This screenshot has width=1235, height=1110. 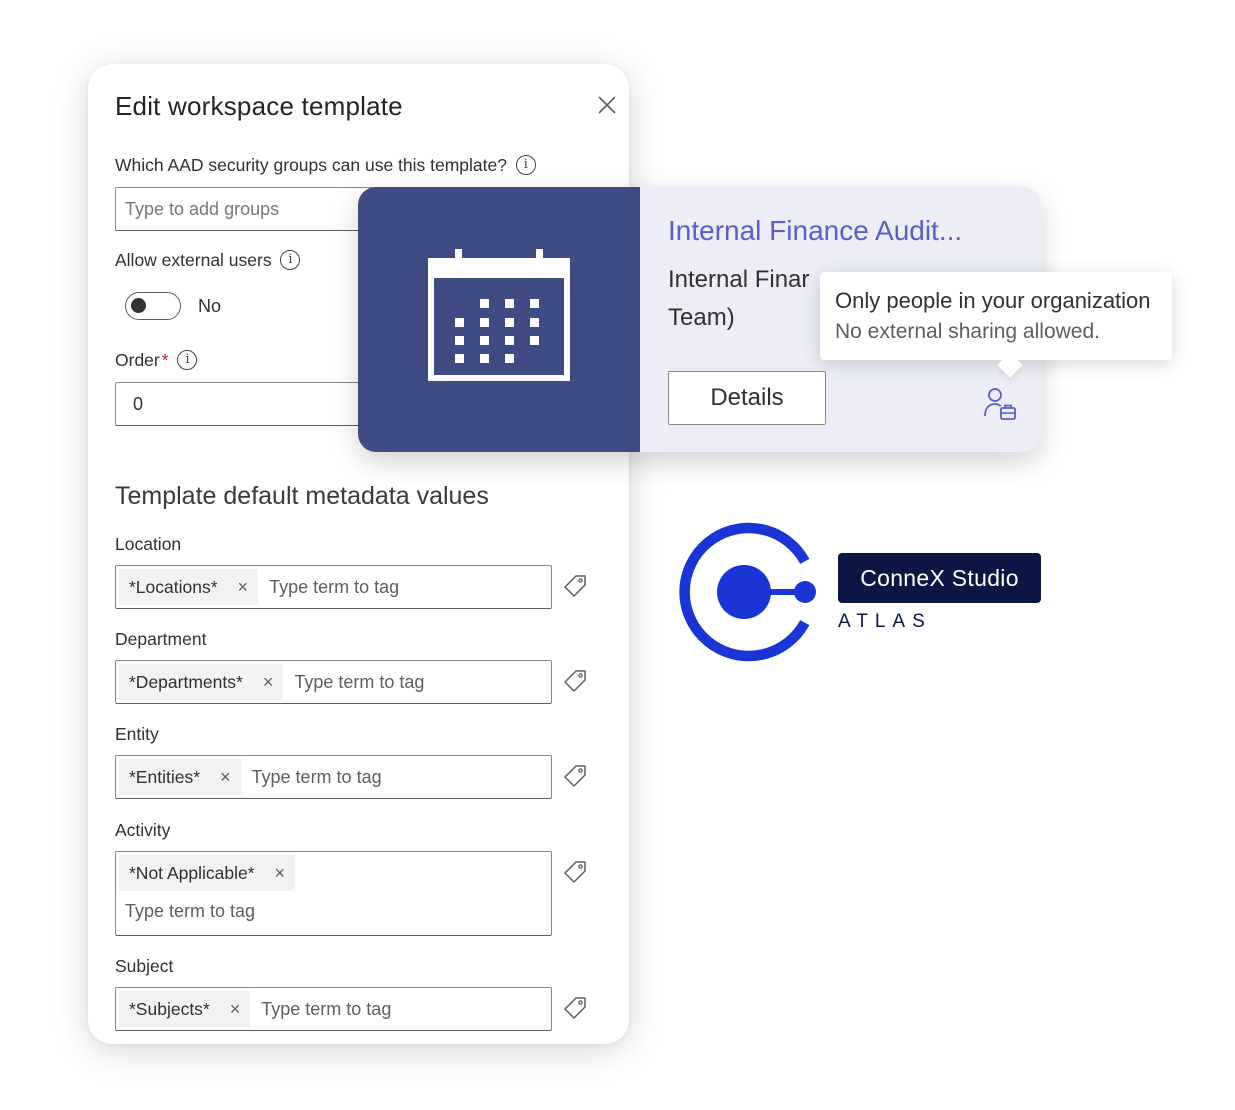 What do you see at coordinates (137, 360) in the screenshot?
I see `order-label-text: Order` at bounding box center [137, 360].